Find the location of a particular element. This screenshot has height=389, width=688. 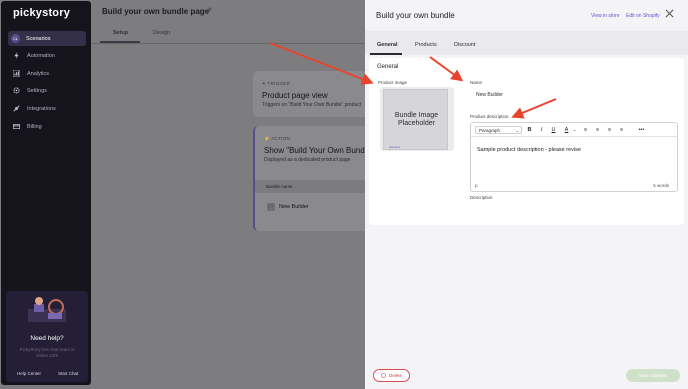

drawer-footer: Delete Save changes is located at coordinates (526, 375).